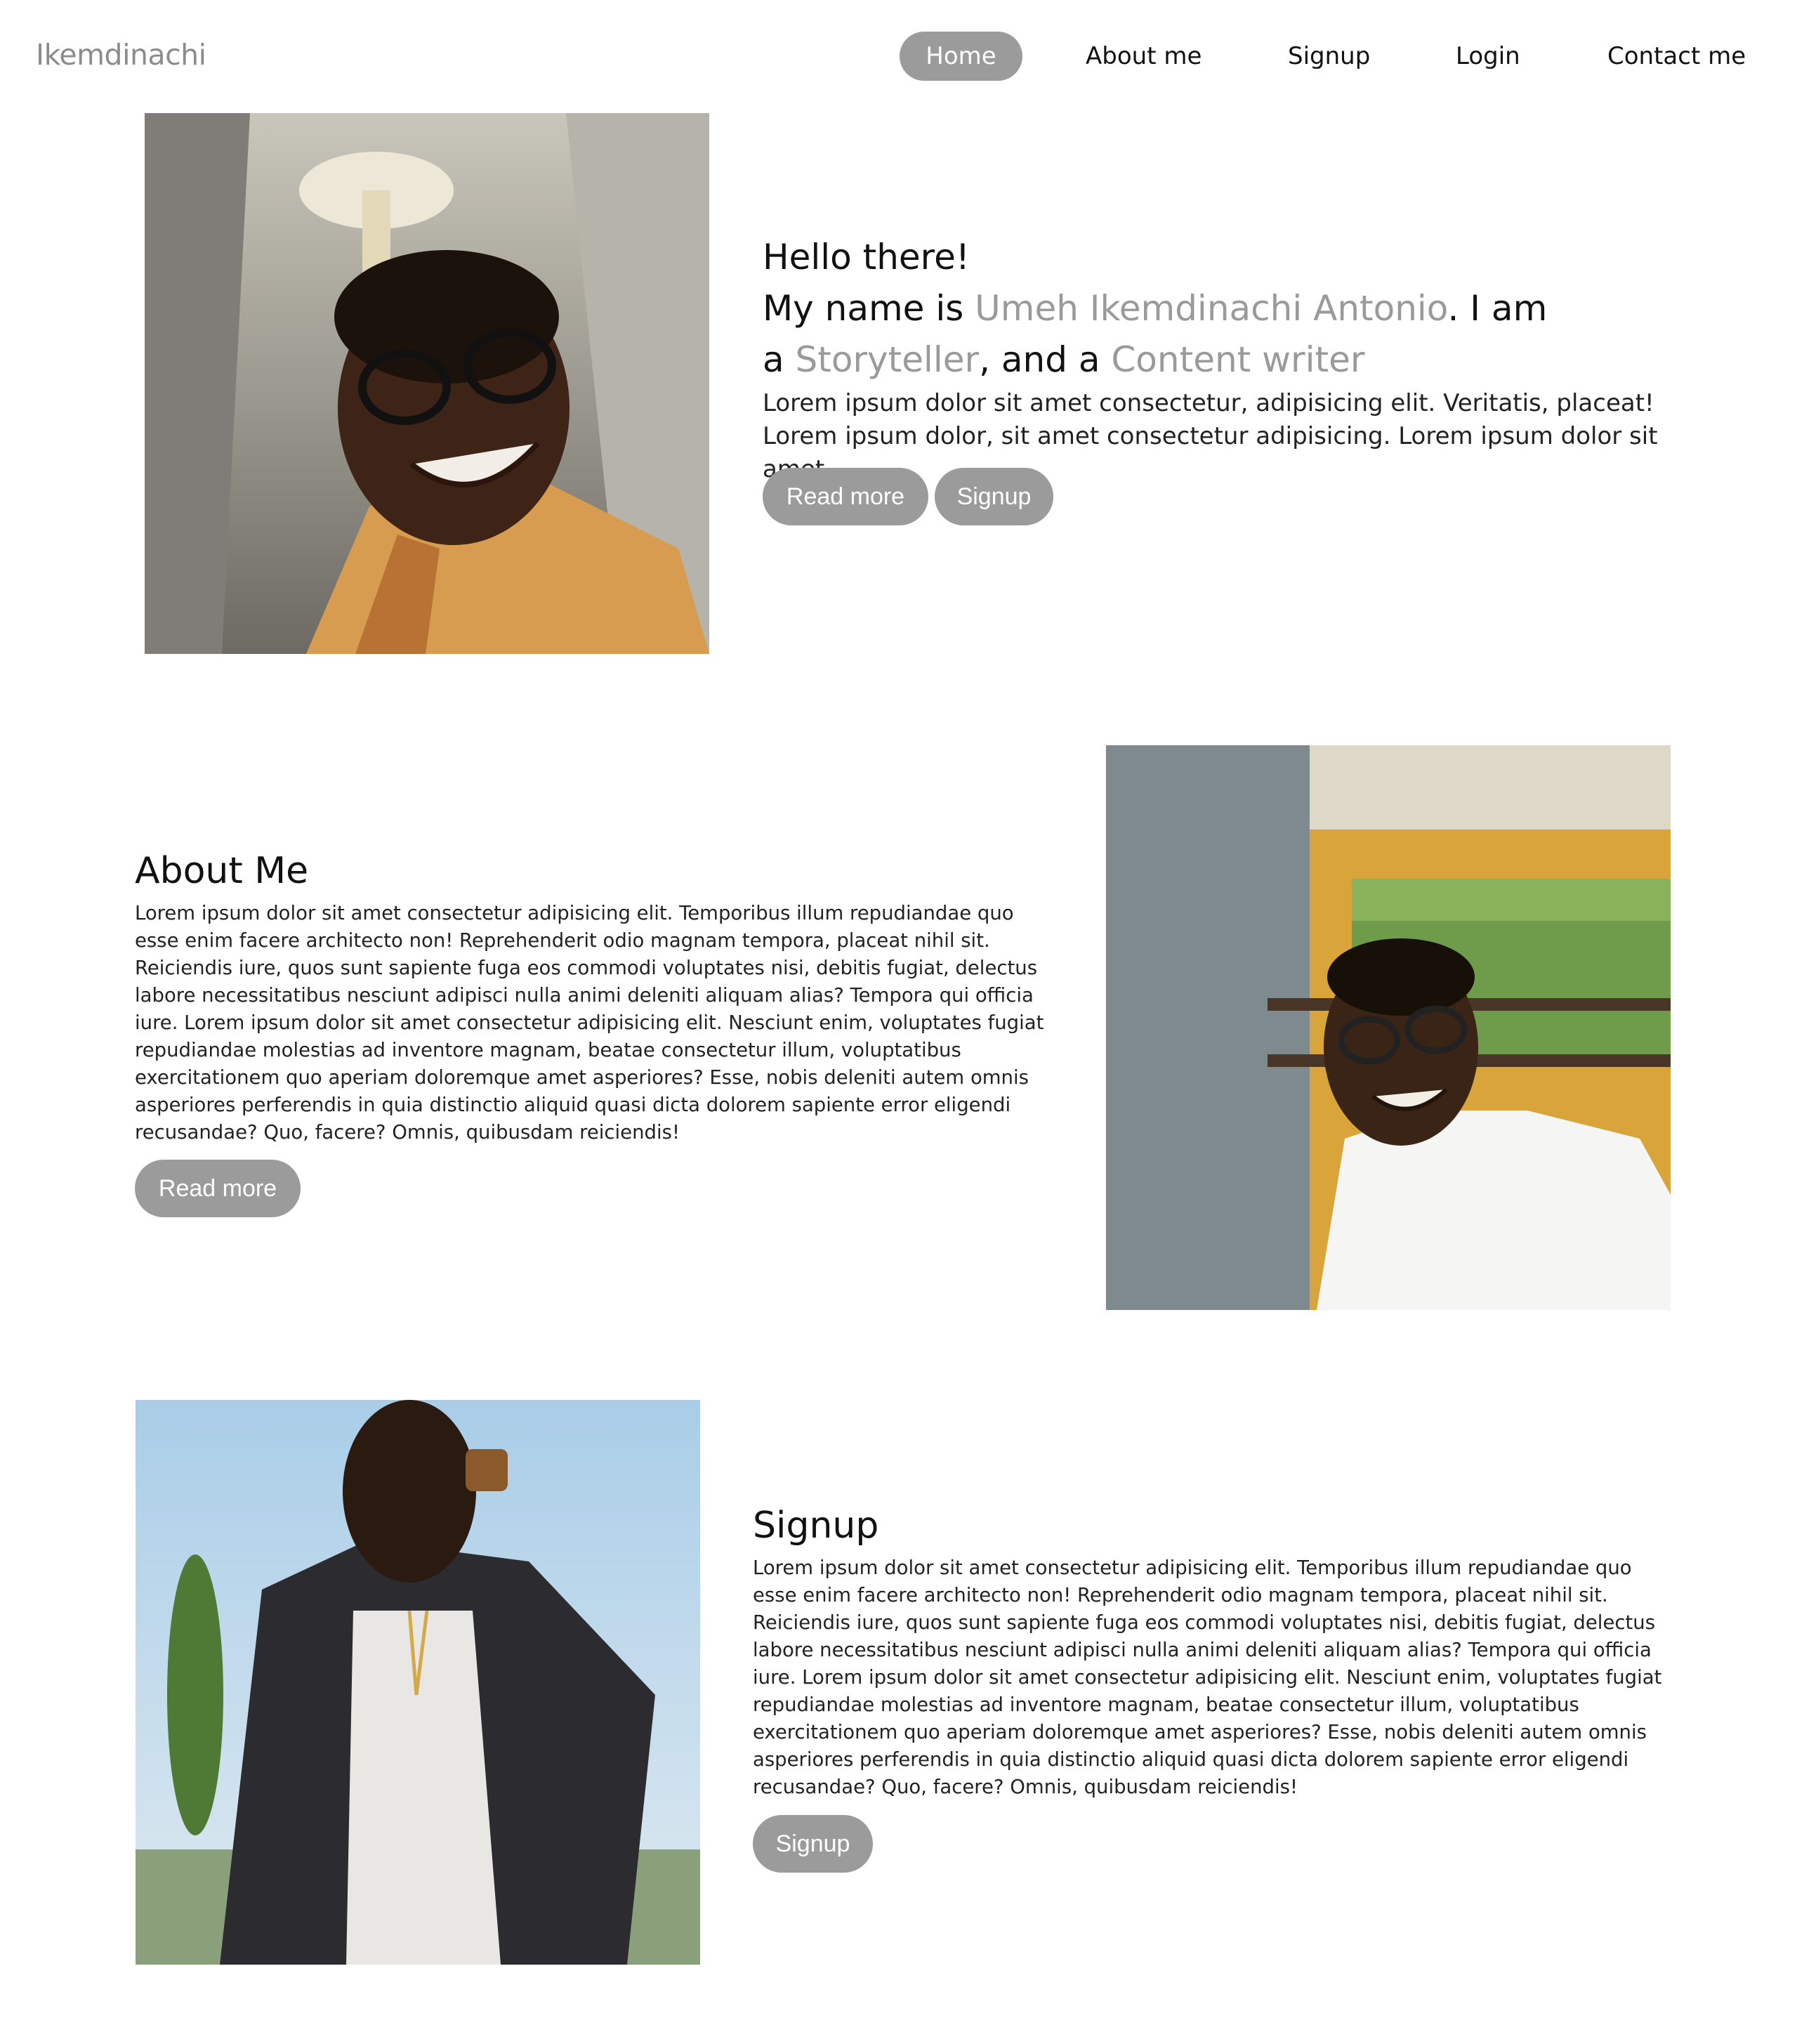 The width and height of the screenshot is (1797, 2044). What do you see at coordinates (867, 257) in the screenshot?
I see `hero-greeting: Hello there!` at bounding box center [867, 257].